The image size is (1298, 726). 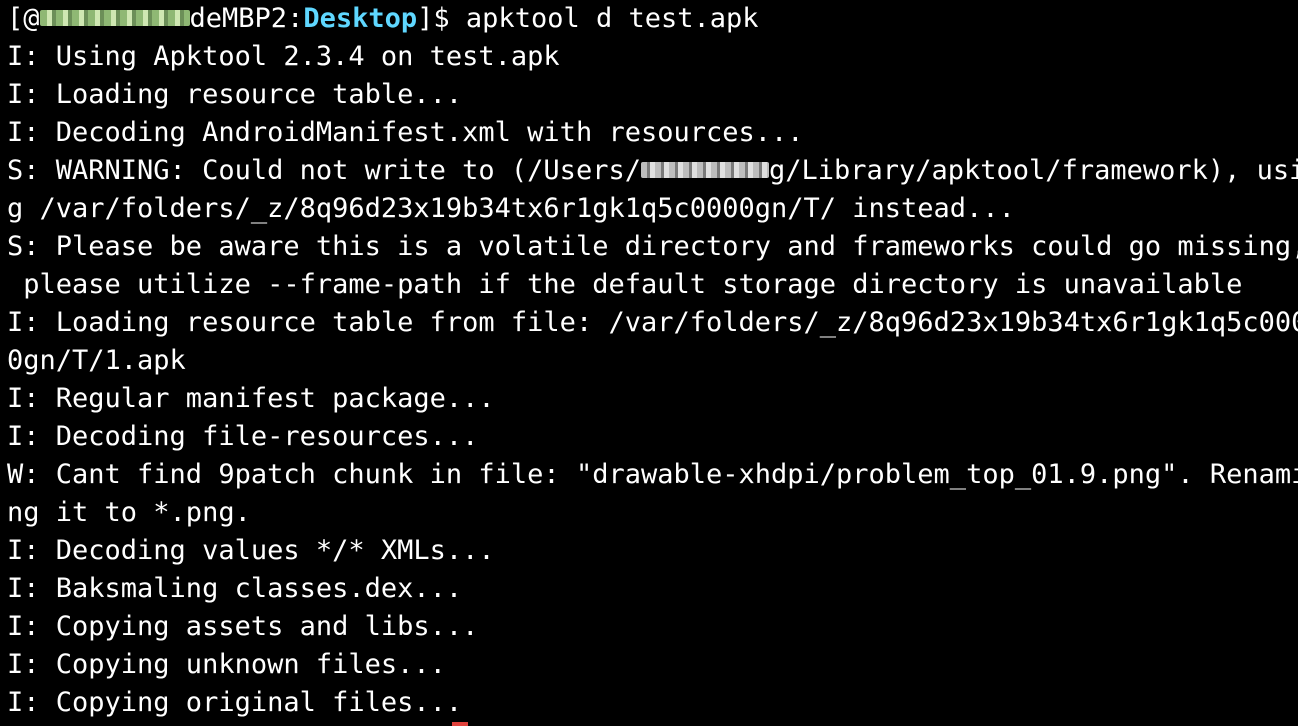 I want to click on warning-suffix: g/Library/apktool/framework), usin, so click(x=1033, y=170).